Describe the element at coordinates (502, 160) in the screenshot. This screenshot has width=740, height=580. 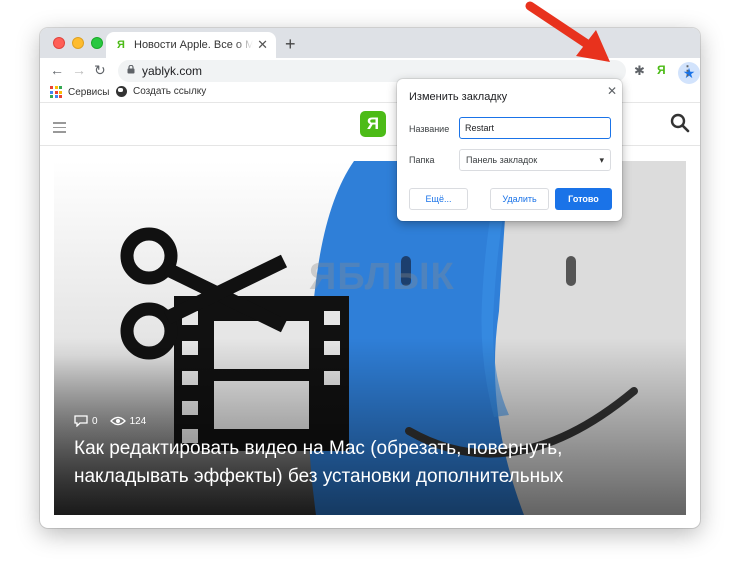
I see `folder-select-value: Панель закладок` at that location.